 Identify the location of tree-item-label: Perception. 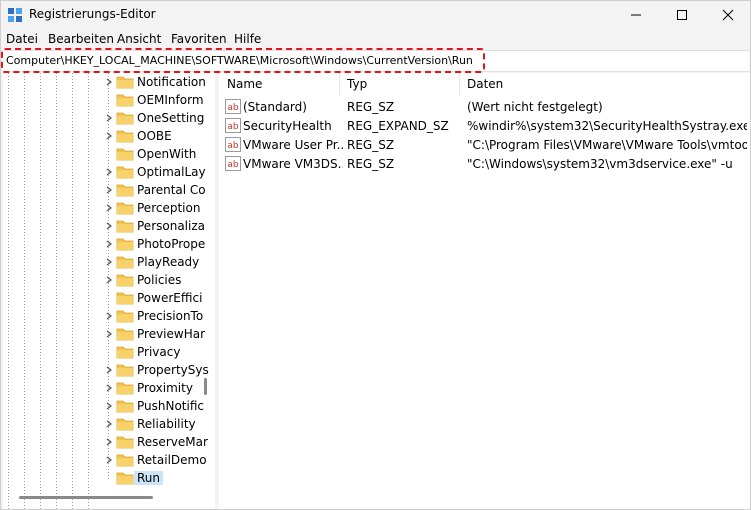
(169, 208).